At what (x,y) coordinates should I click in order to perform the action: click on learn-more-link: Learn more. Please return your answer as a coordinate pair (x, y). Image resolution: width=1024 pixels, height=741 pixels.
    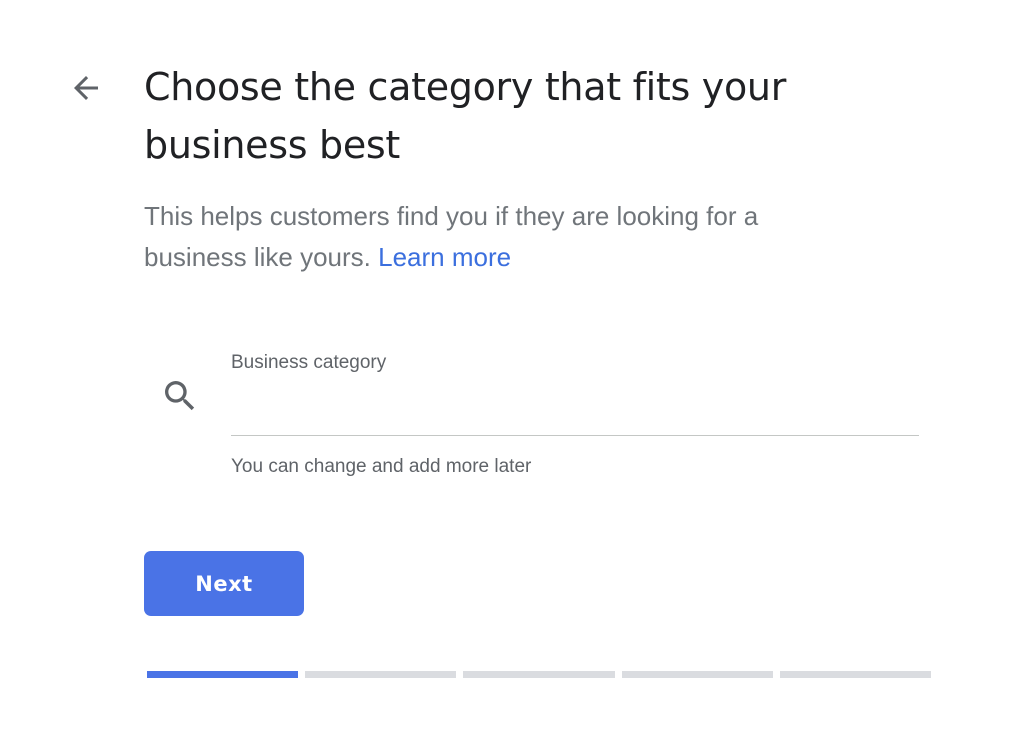
    Looking at the image, I should click on (444, 257).